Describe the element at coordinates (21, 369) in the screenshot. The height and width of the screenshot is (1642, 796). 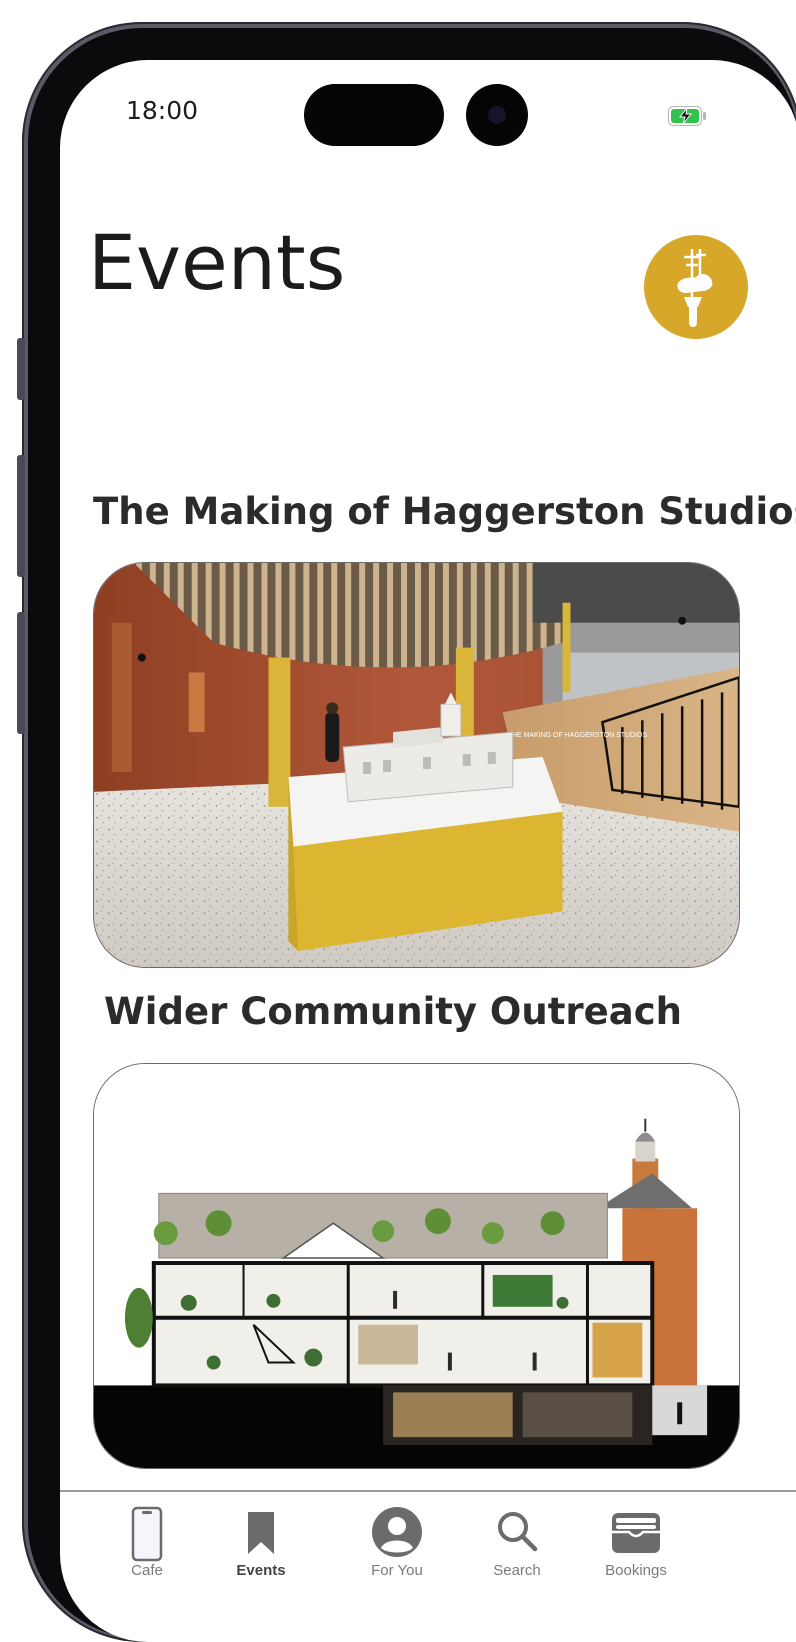
I see `silent-switch` at that location.